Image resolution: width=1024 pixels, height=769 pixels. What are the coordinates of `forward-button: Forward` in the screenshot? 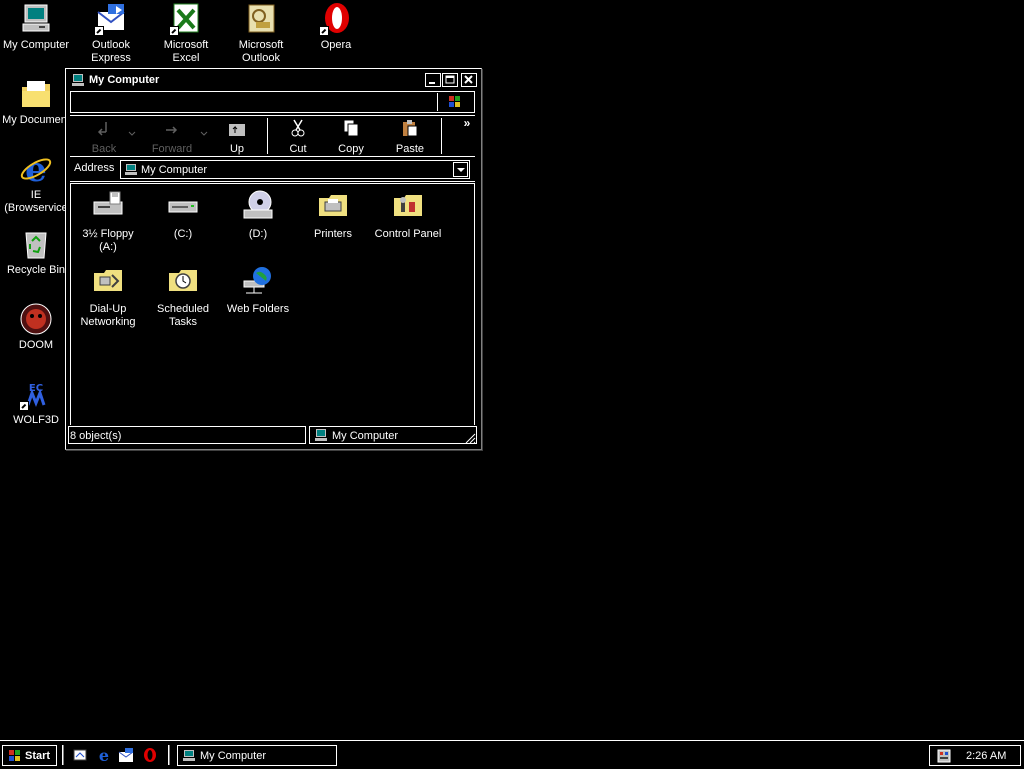 It's located at (172, 136).